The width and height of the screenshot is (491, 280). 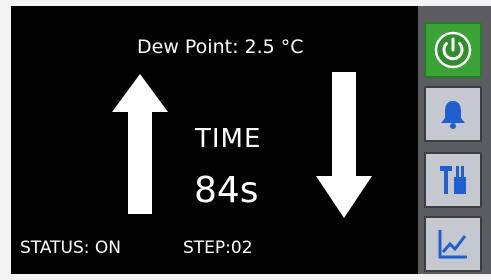 What do you see at coordinates (218, 248) in the screenshot?
I see `step-text: STEP:02` at bounding box center [218, 248].